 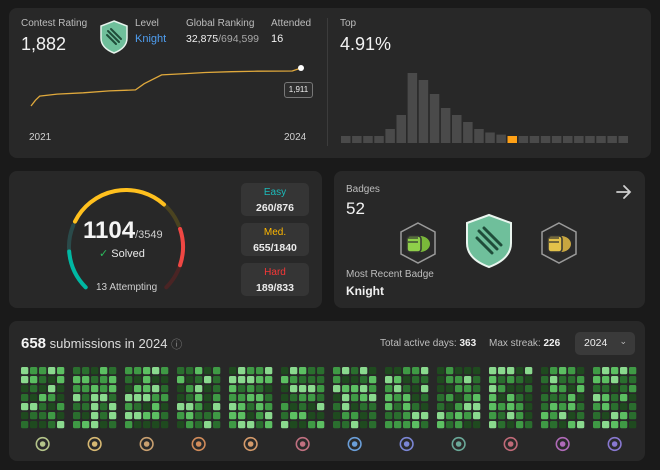 What do you see at coordinates (127, 287) in the screenshot?
I see `attempting-label: 13 Attempting` at bounding box center [127, 287].